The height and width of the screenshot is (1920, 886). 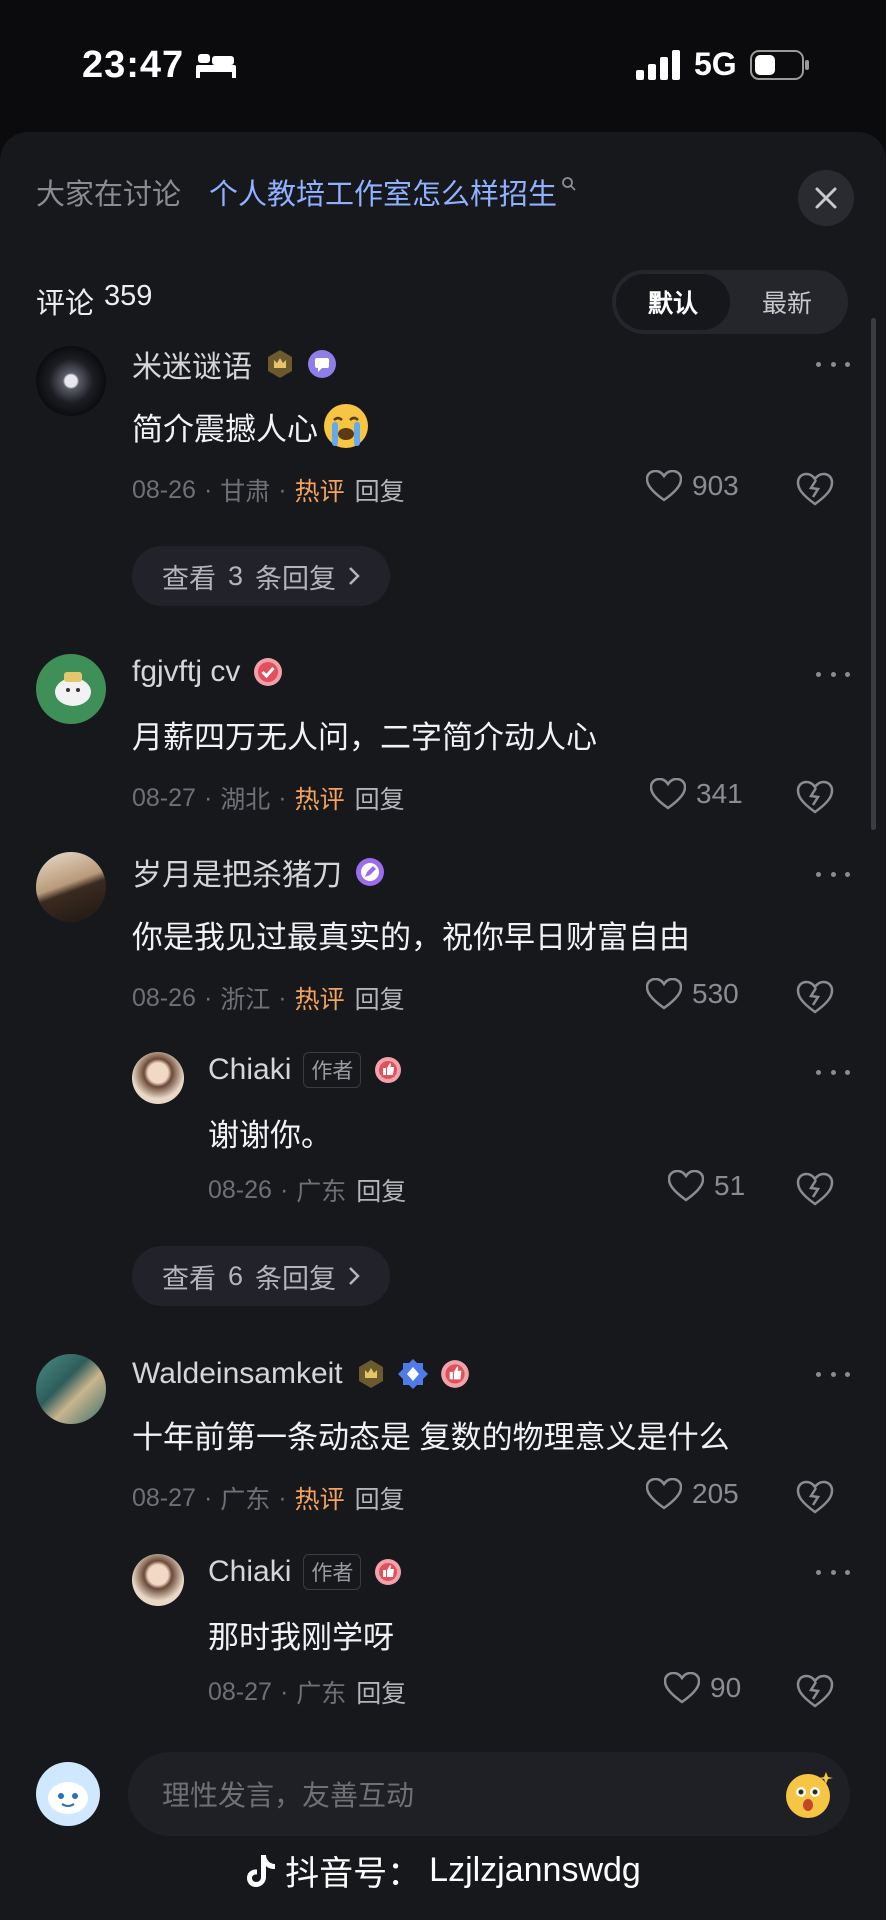 What do you see at coordinates (715, 993) in the screenshot?
I see `like-count: 530` at bounding box center [715, 993].